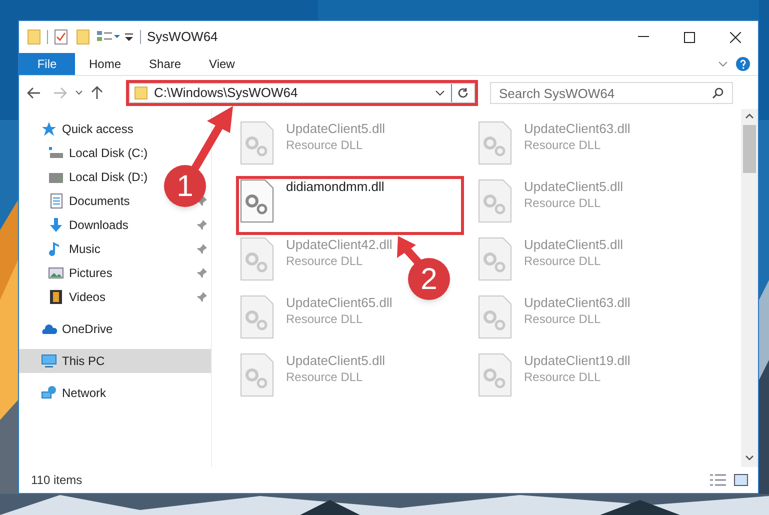 The image size is (769, 515). I want to click on star-icon, so click(49, 129).